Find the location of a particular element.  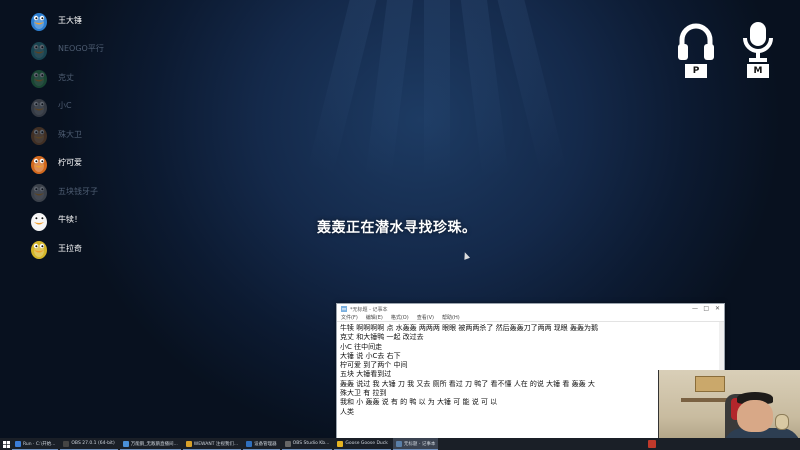

player-name: 克丈 is located at coordinates (66, 77).